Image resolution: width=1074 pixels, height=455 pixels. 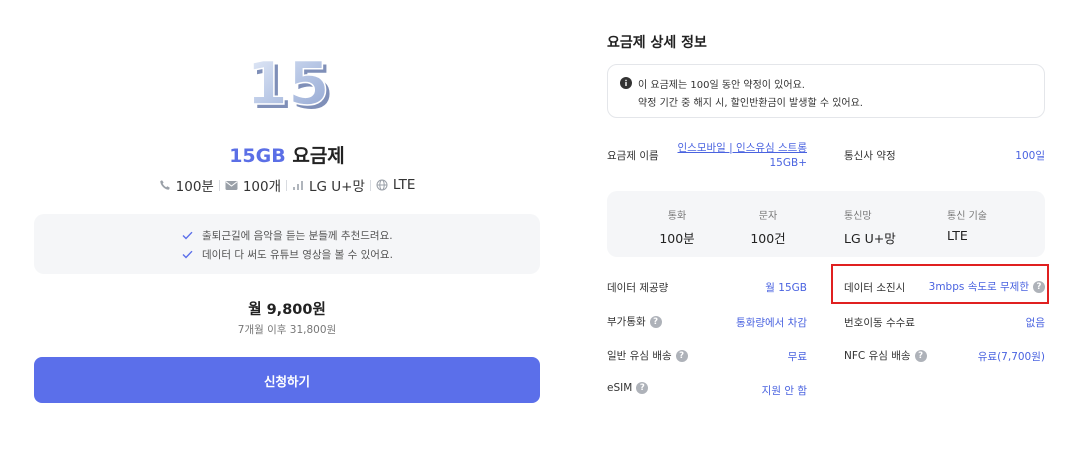 I want to click on summary-value: LTE, so click(x=957, y=235).